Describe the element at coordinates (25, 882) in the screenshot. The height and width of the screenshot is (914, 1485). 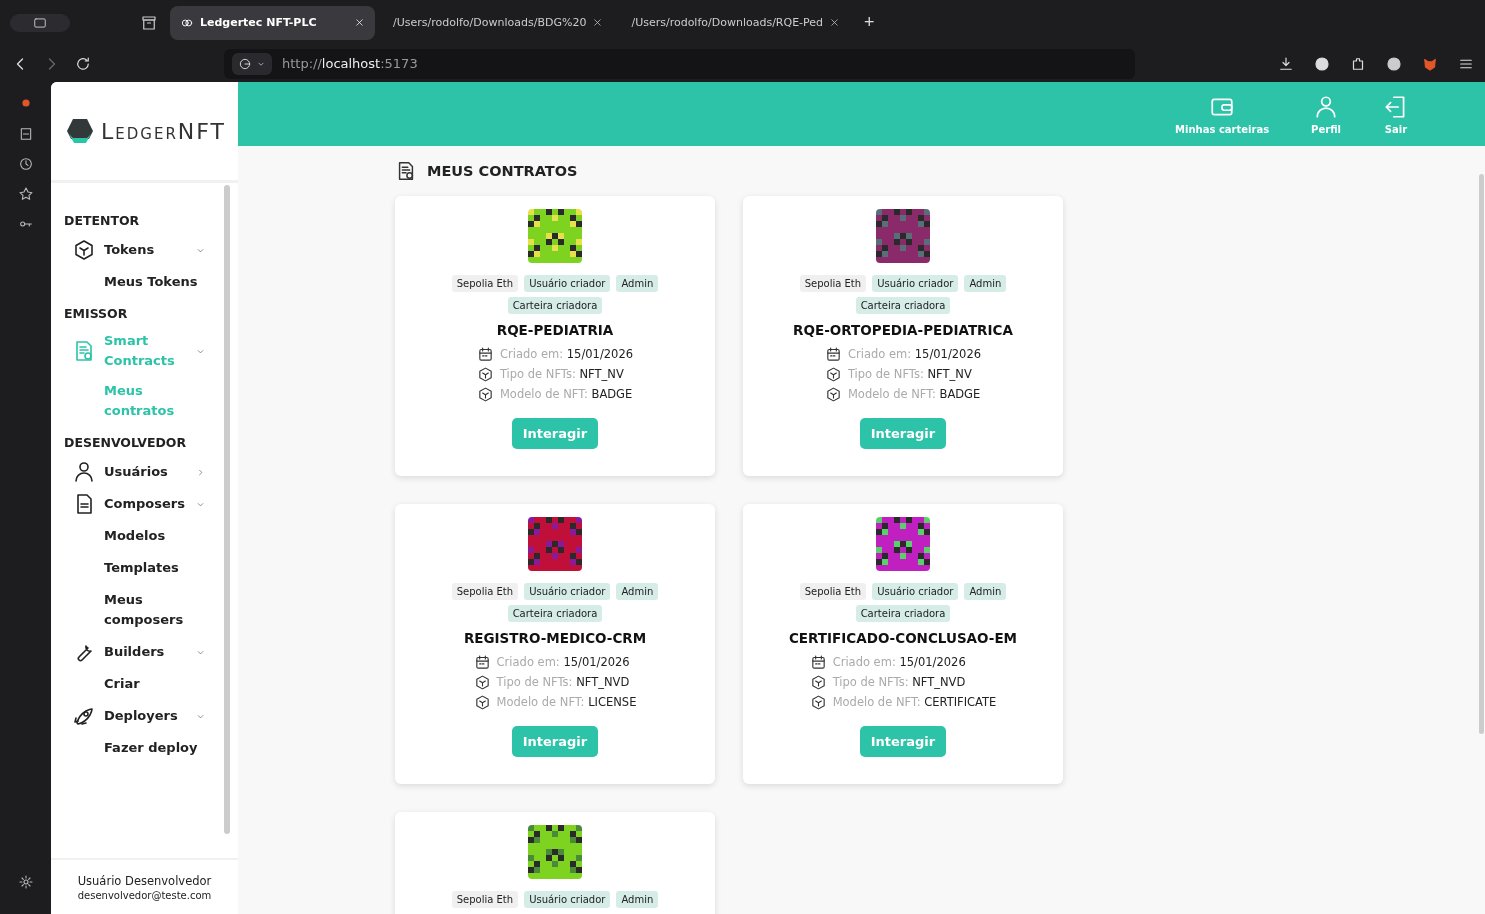
I see `settings-icon` at that location.